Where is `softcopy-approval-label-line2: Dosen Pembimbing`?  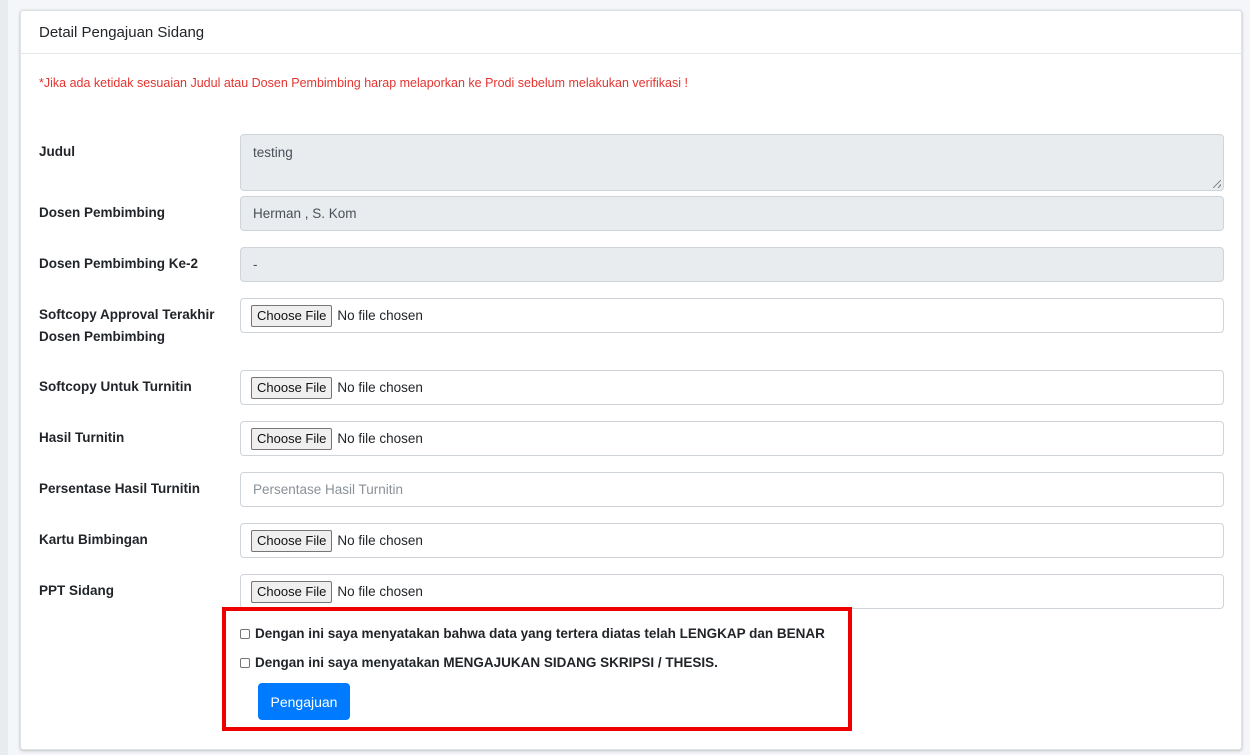
softcopy-approval-label-line2: Dosen Pembimbing is located at coordinates (102, 336).